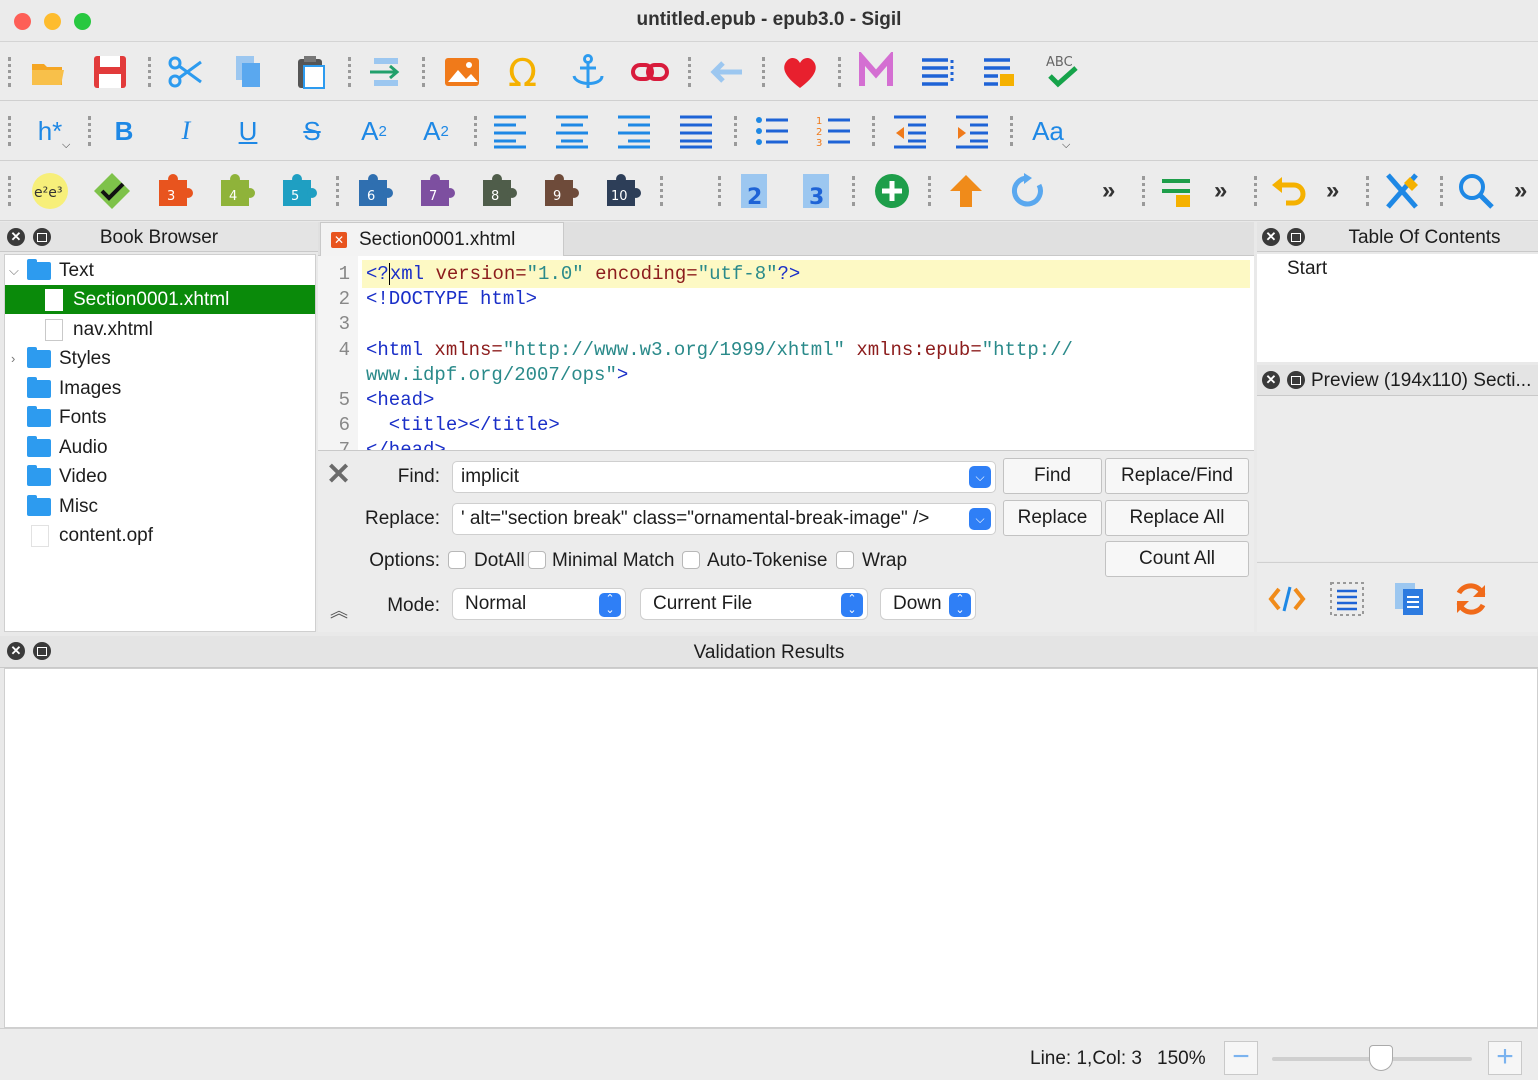 The image size is (1538, 1080). I want to click on tree-folder-misc: Misc, so click(160, 506).